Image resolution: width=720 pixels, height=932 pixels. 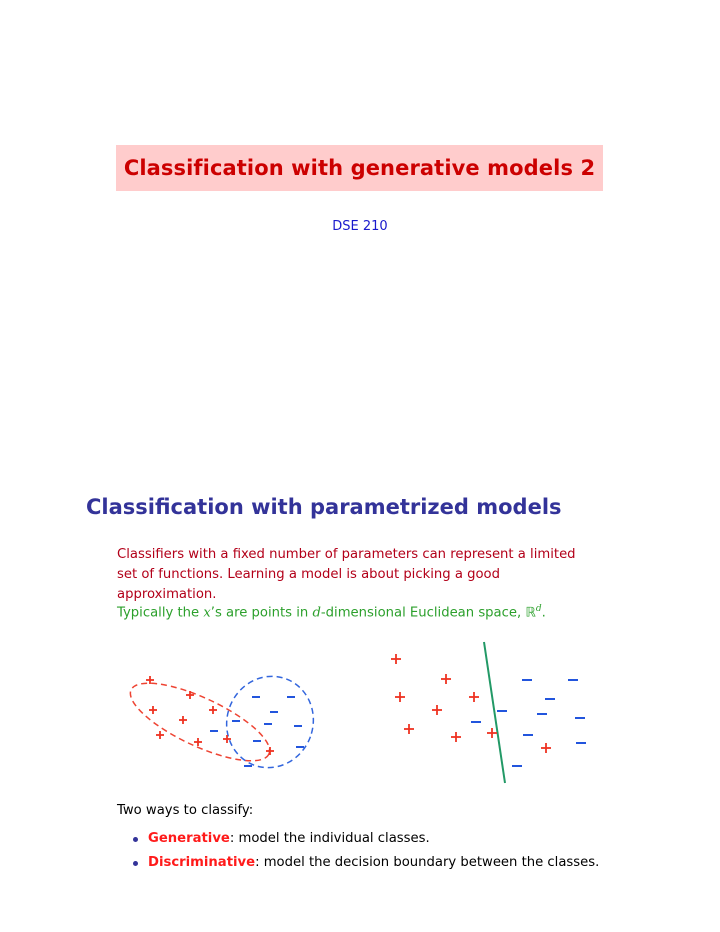 What do you see at coordinates (189, 838) in the screenshot?
I see `bullet-term: Generative` at bounding box center [189, 838].